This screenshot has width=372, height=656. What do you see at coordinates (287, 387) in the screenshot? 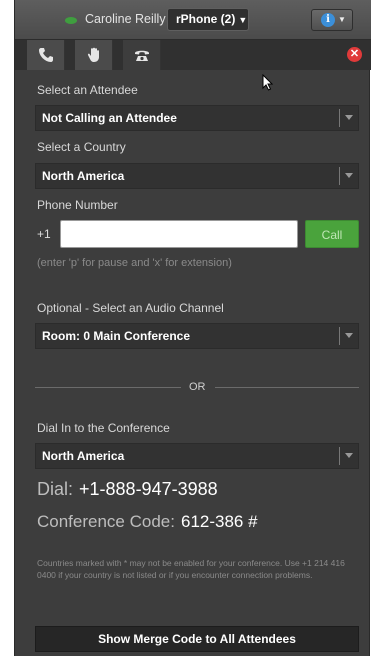
I see `divider-line-right` at bounding box center [287, 387].